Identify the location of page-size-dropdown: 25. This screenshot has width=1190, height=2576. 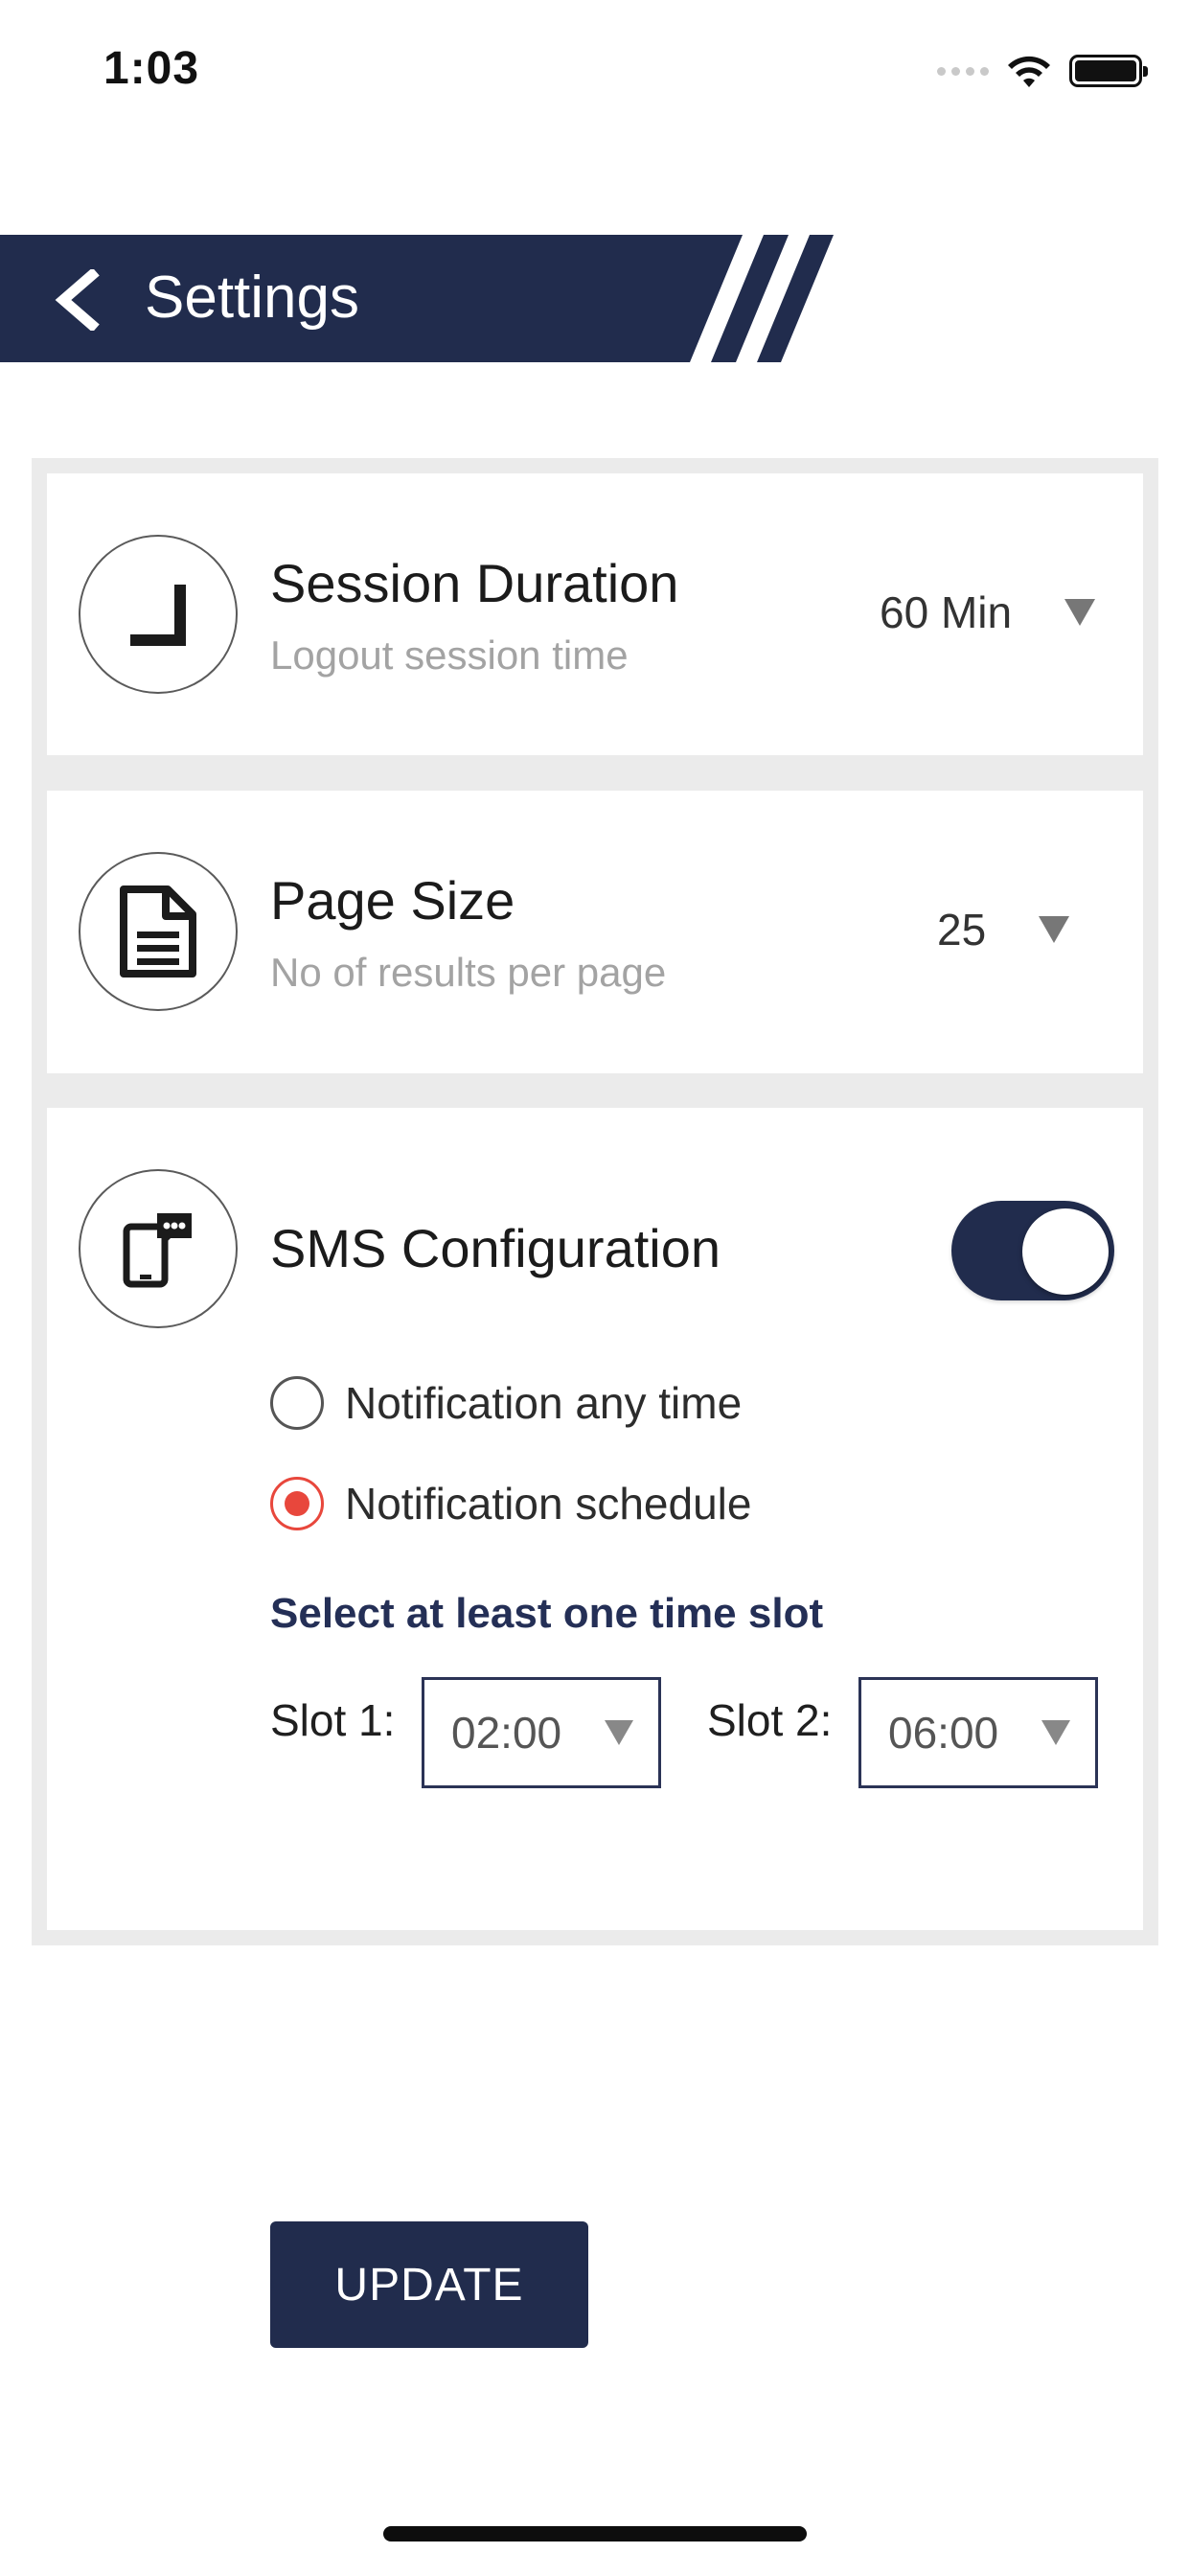
(1004, 929).